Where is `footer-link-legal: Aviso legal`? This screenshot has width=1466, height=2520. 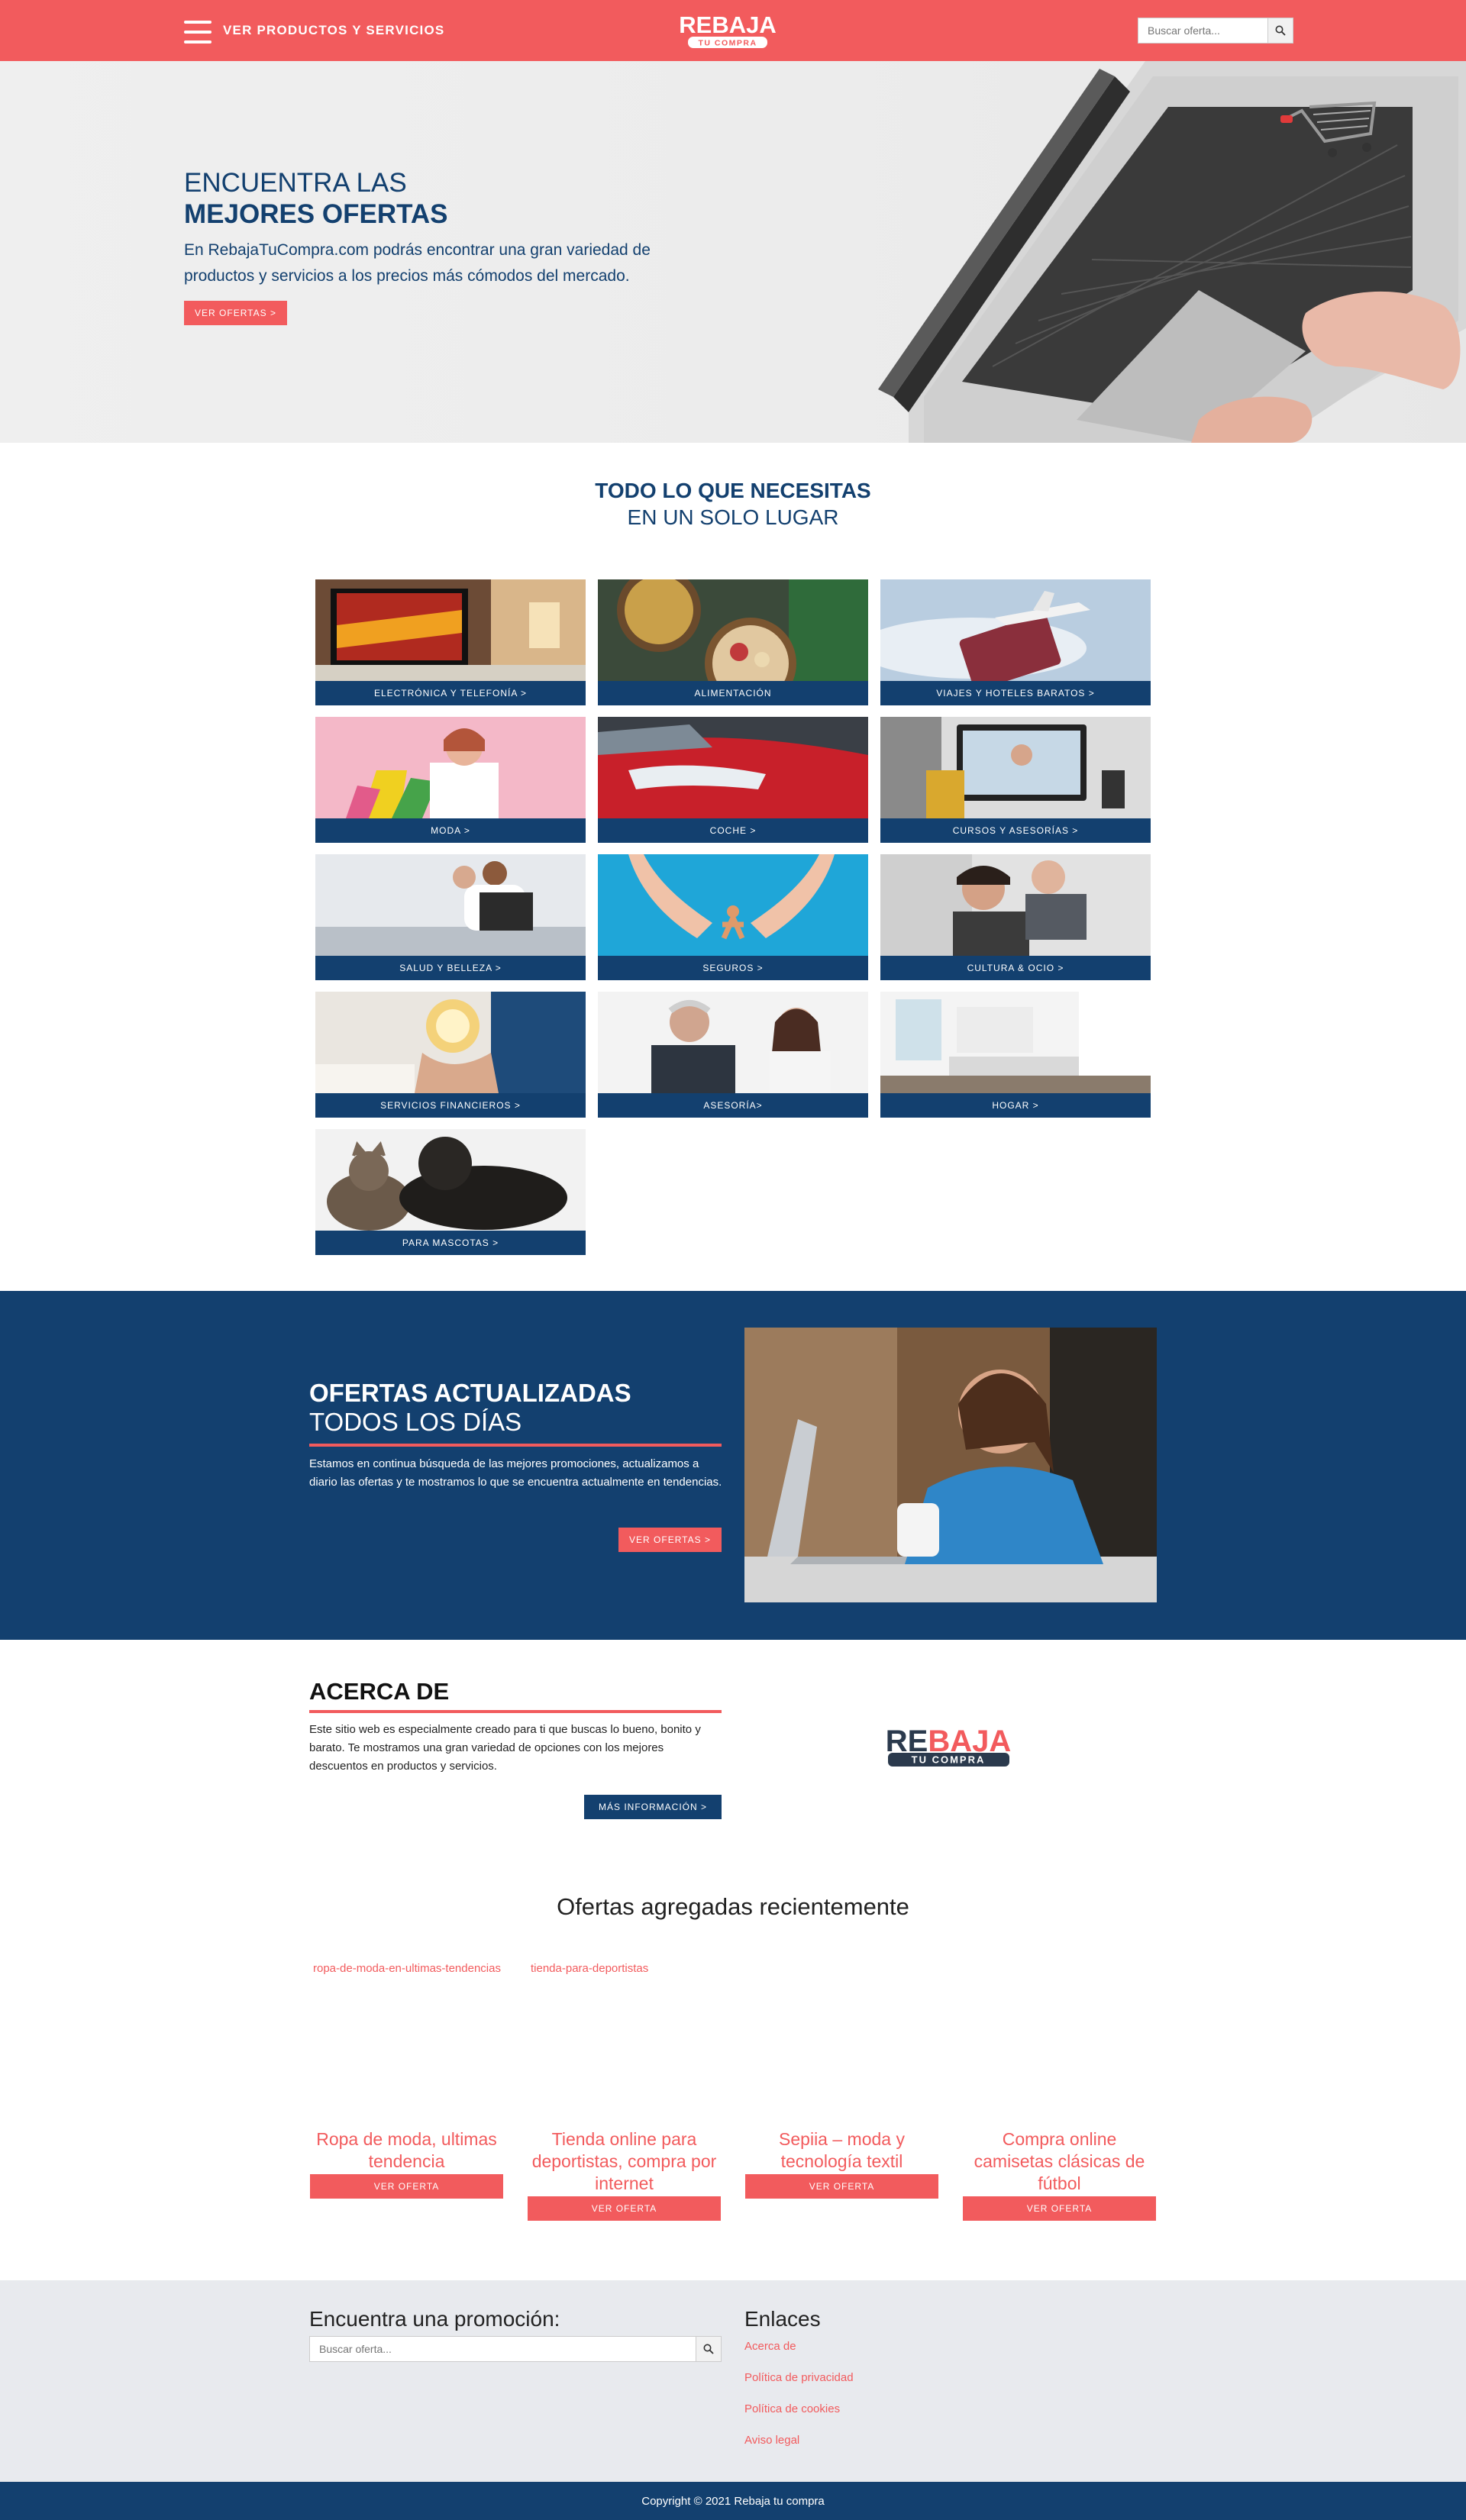
footer-link-legal: Aviso legal is located at coordinates (799, 2440).